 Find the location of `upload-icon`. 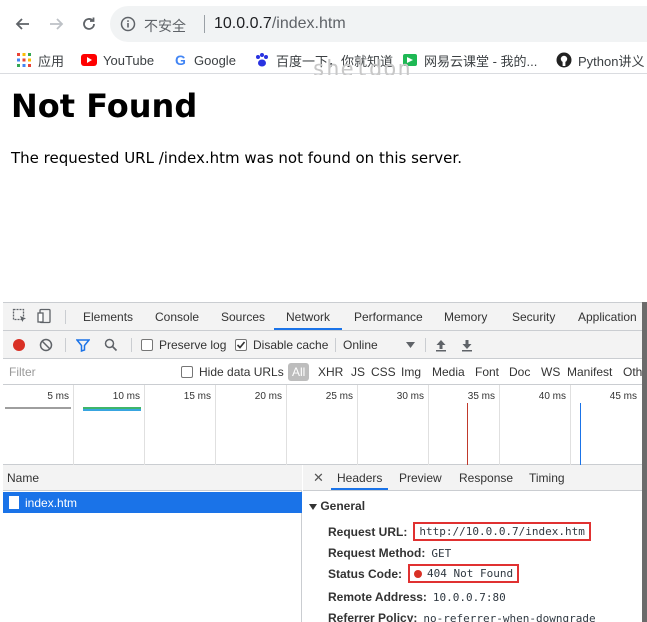

upload-icon is located at coordinates (441, 346).